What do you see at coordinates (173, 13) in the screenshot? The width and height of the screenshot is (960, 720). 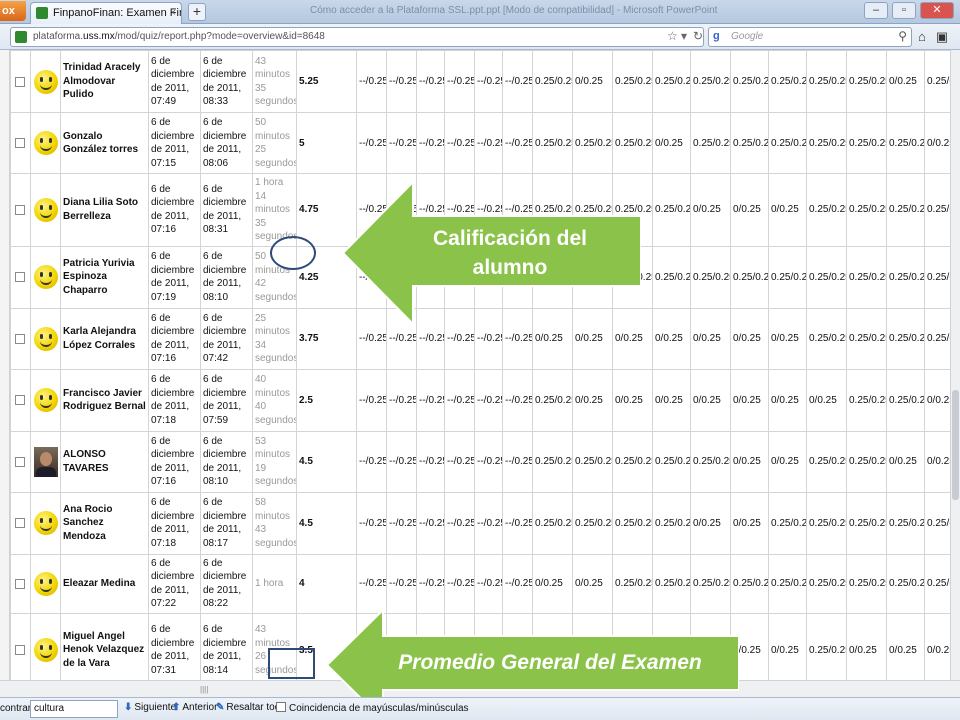 I see `tab-close-icon: ×` at bounding box center [173, 13].